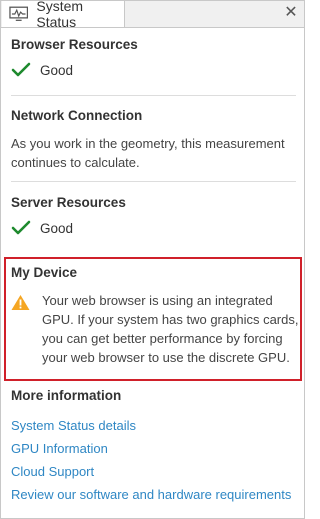 This screenshot has height=519, width=320. I want to click on server-status-text: Good, so click(57, 228).